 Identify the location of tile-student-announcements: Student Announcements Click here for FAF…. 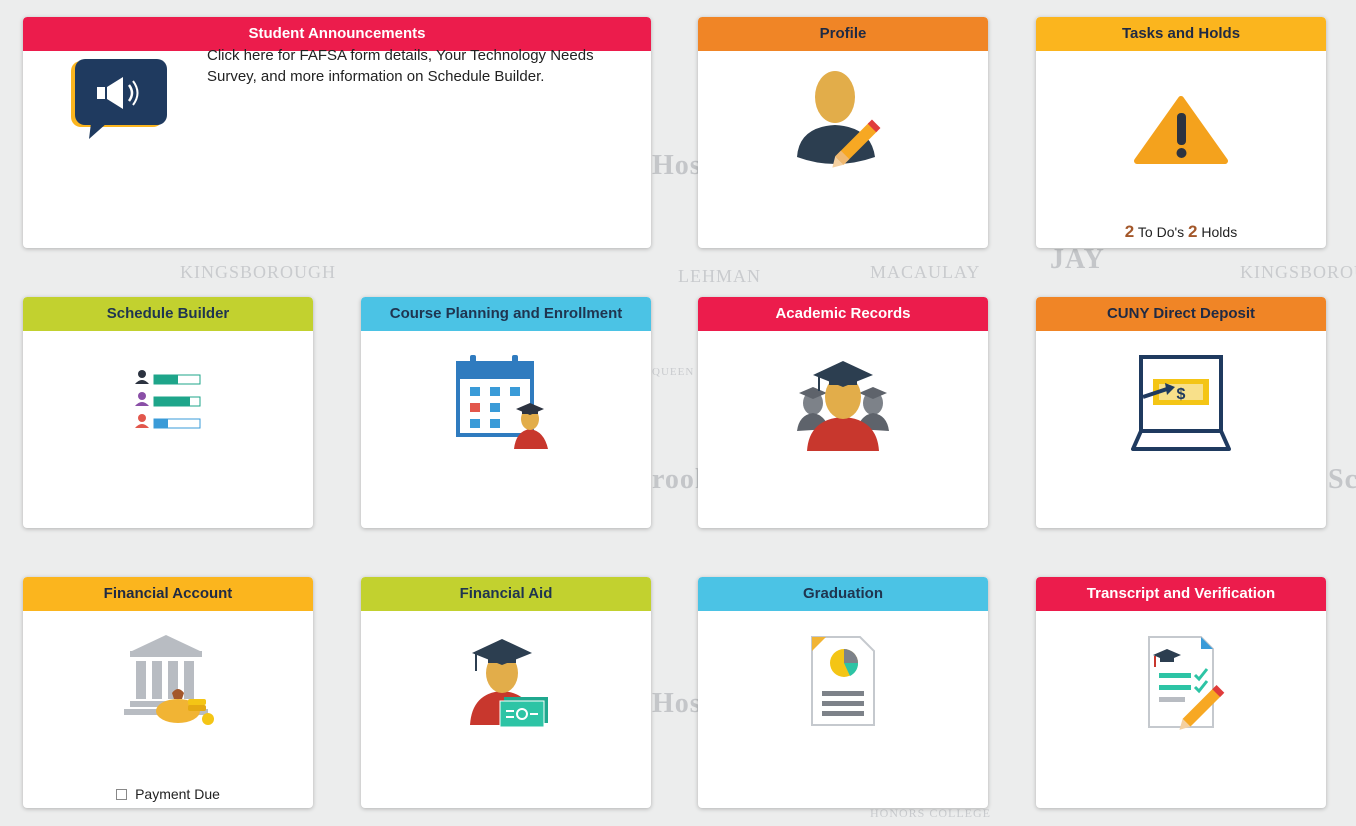
(337, 132).